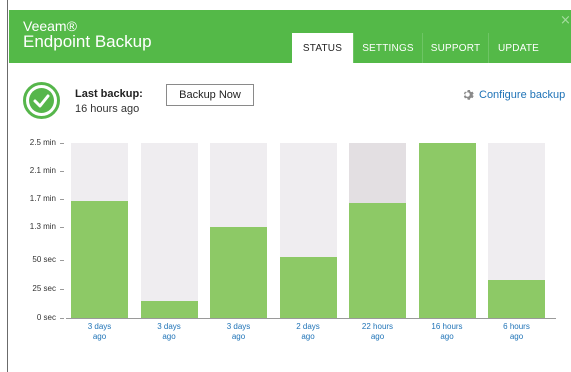 The image size is (571, 372). What do you see at coordinates (308, 326) in the screenshot?
I see `x-tick-label-line: 2 days` at bounding box center [308, 326].